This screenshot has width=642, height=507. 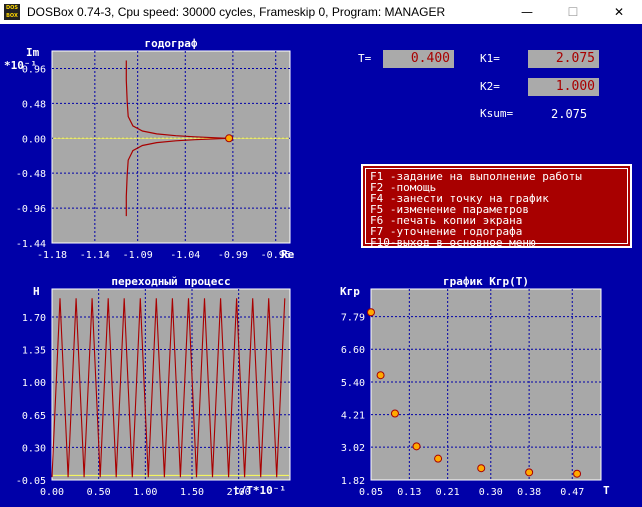 I want to click on y-tick-label: 1.70, so click(x=34, y=318).